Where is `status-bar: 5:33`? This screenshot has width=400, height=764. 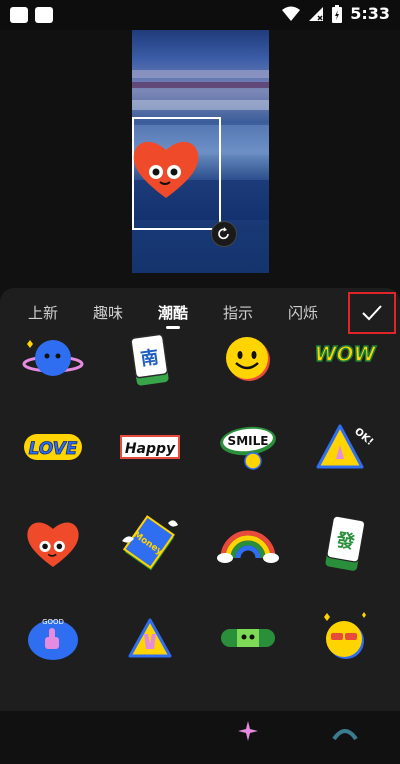
status-bar: 5:33 is located at coordinates (200, 15).